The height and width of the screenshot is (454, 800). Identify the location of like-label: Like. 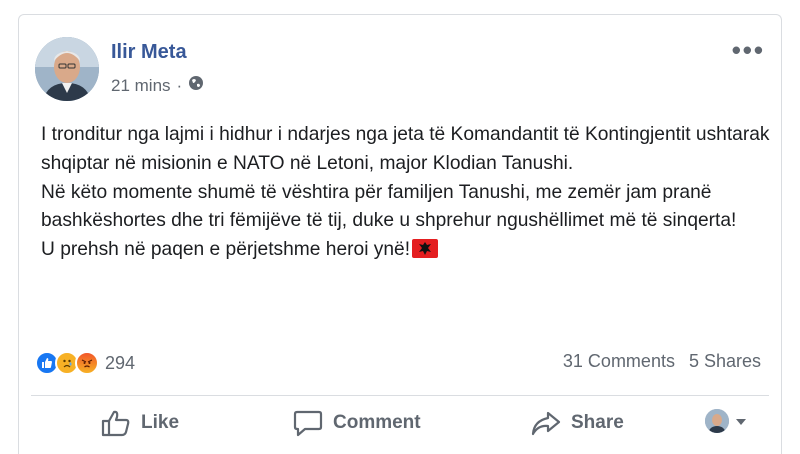
(160, 422).